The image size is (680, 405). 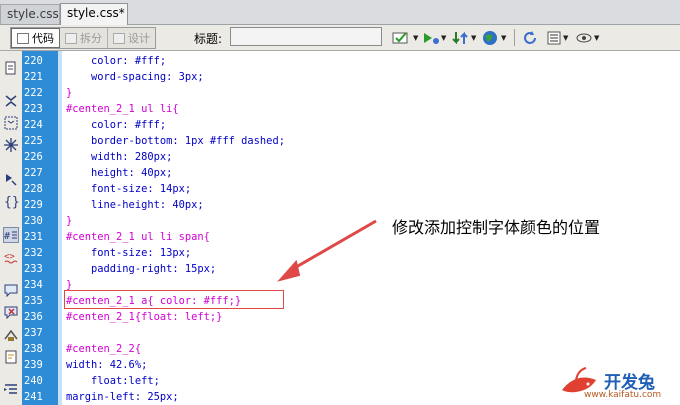 What do you see at coordinates (33, 269) in the screenshot?
I see `line-number: 233` at bounding box center [33, 269].